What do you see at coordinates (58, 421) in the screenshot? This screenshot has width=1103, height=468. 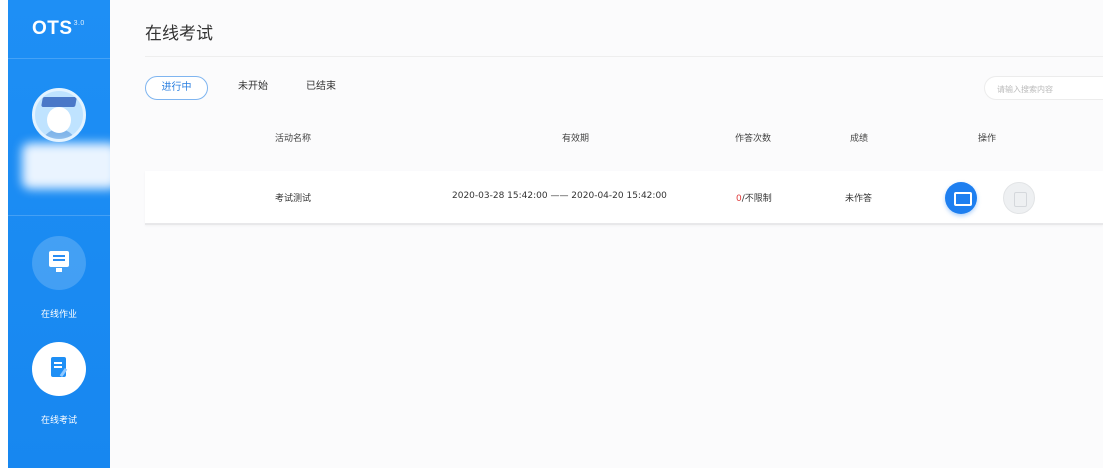 I see `sidebar-item-label: 在线考试` at bounding box center [58, 421].